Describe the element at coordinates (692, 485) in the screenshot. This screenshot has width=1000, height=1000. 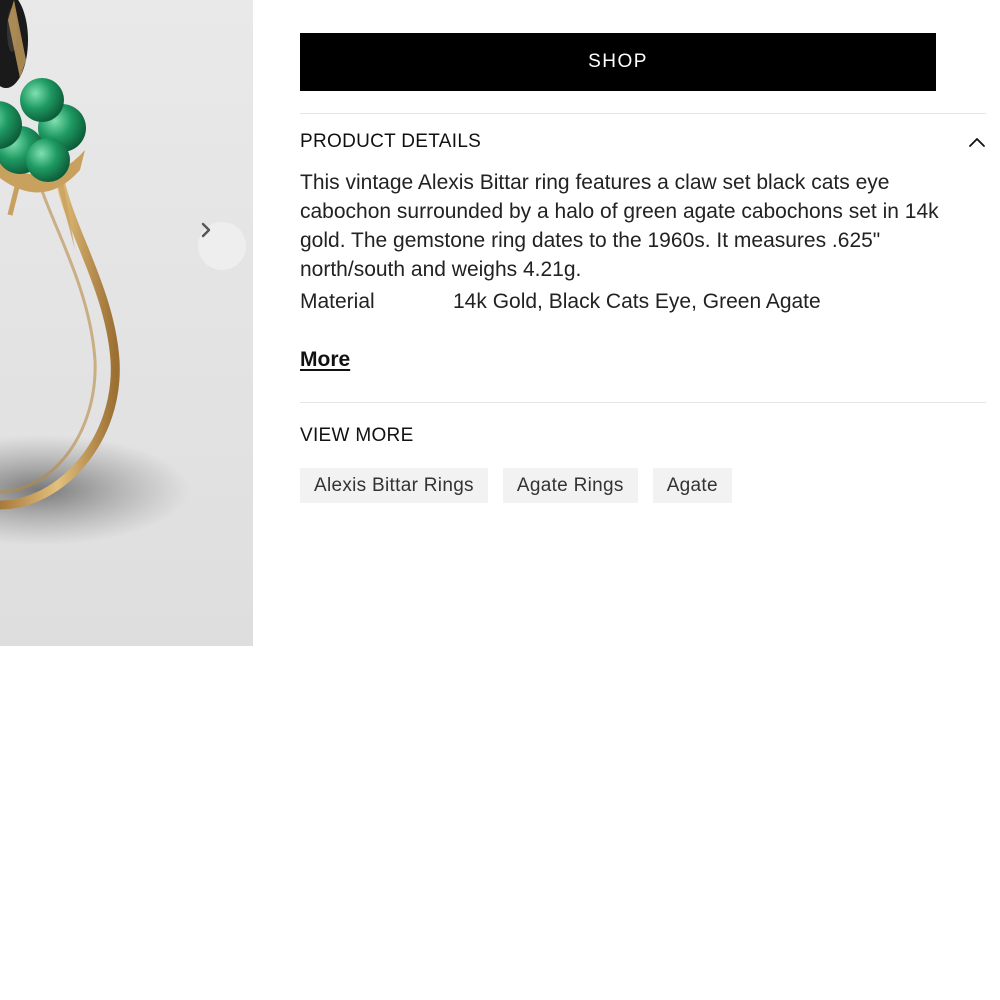
I see `tag-agate: Agate` at that location.